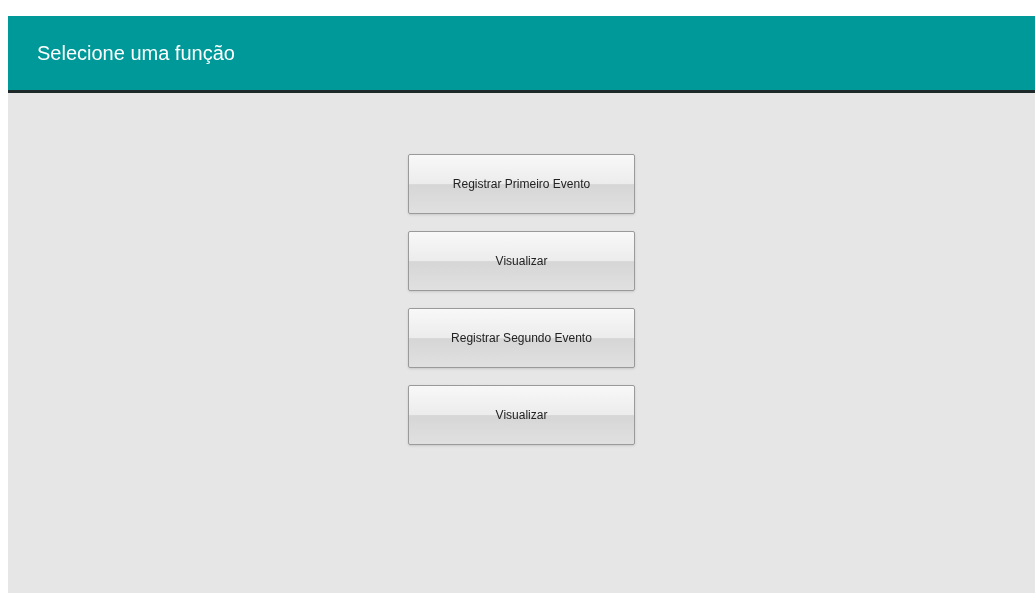 Image resolution: width=1035 pixels, height=593 pixels. I want to click on header-title: Selecione uma função, so click(136, 53).